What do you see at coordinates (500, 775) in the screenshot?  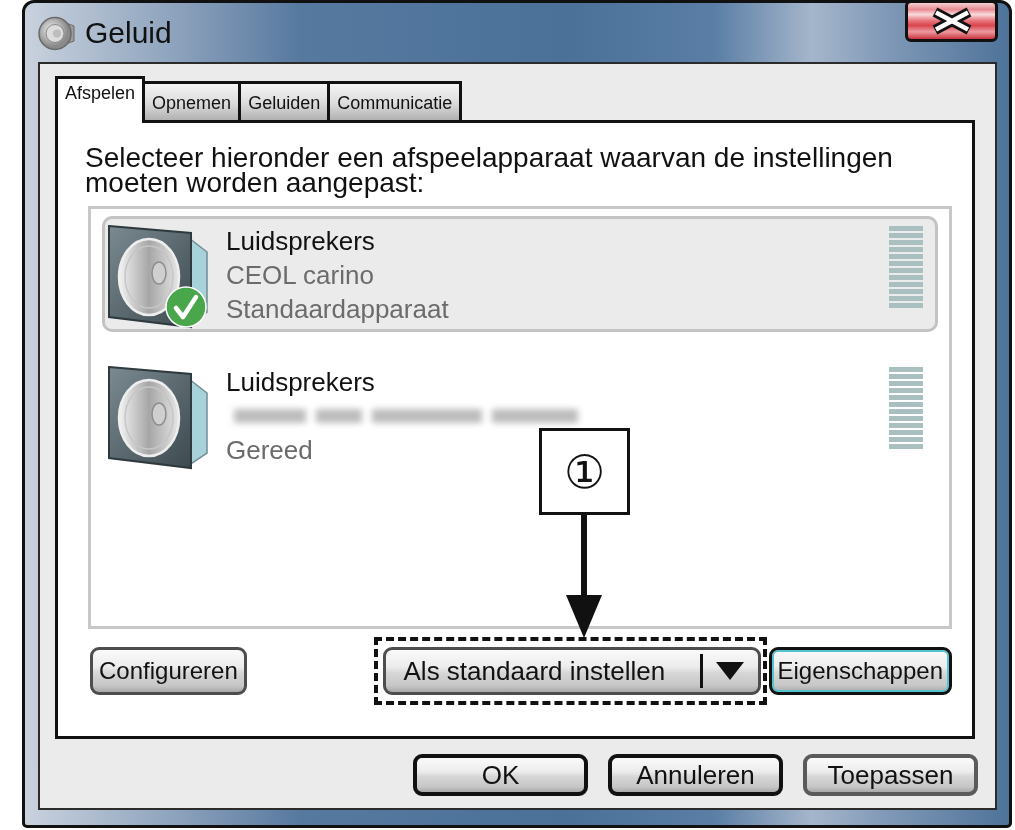 I see `ok-button: OK` at bounding box center [500, 775].